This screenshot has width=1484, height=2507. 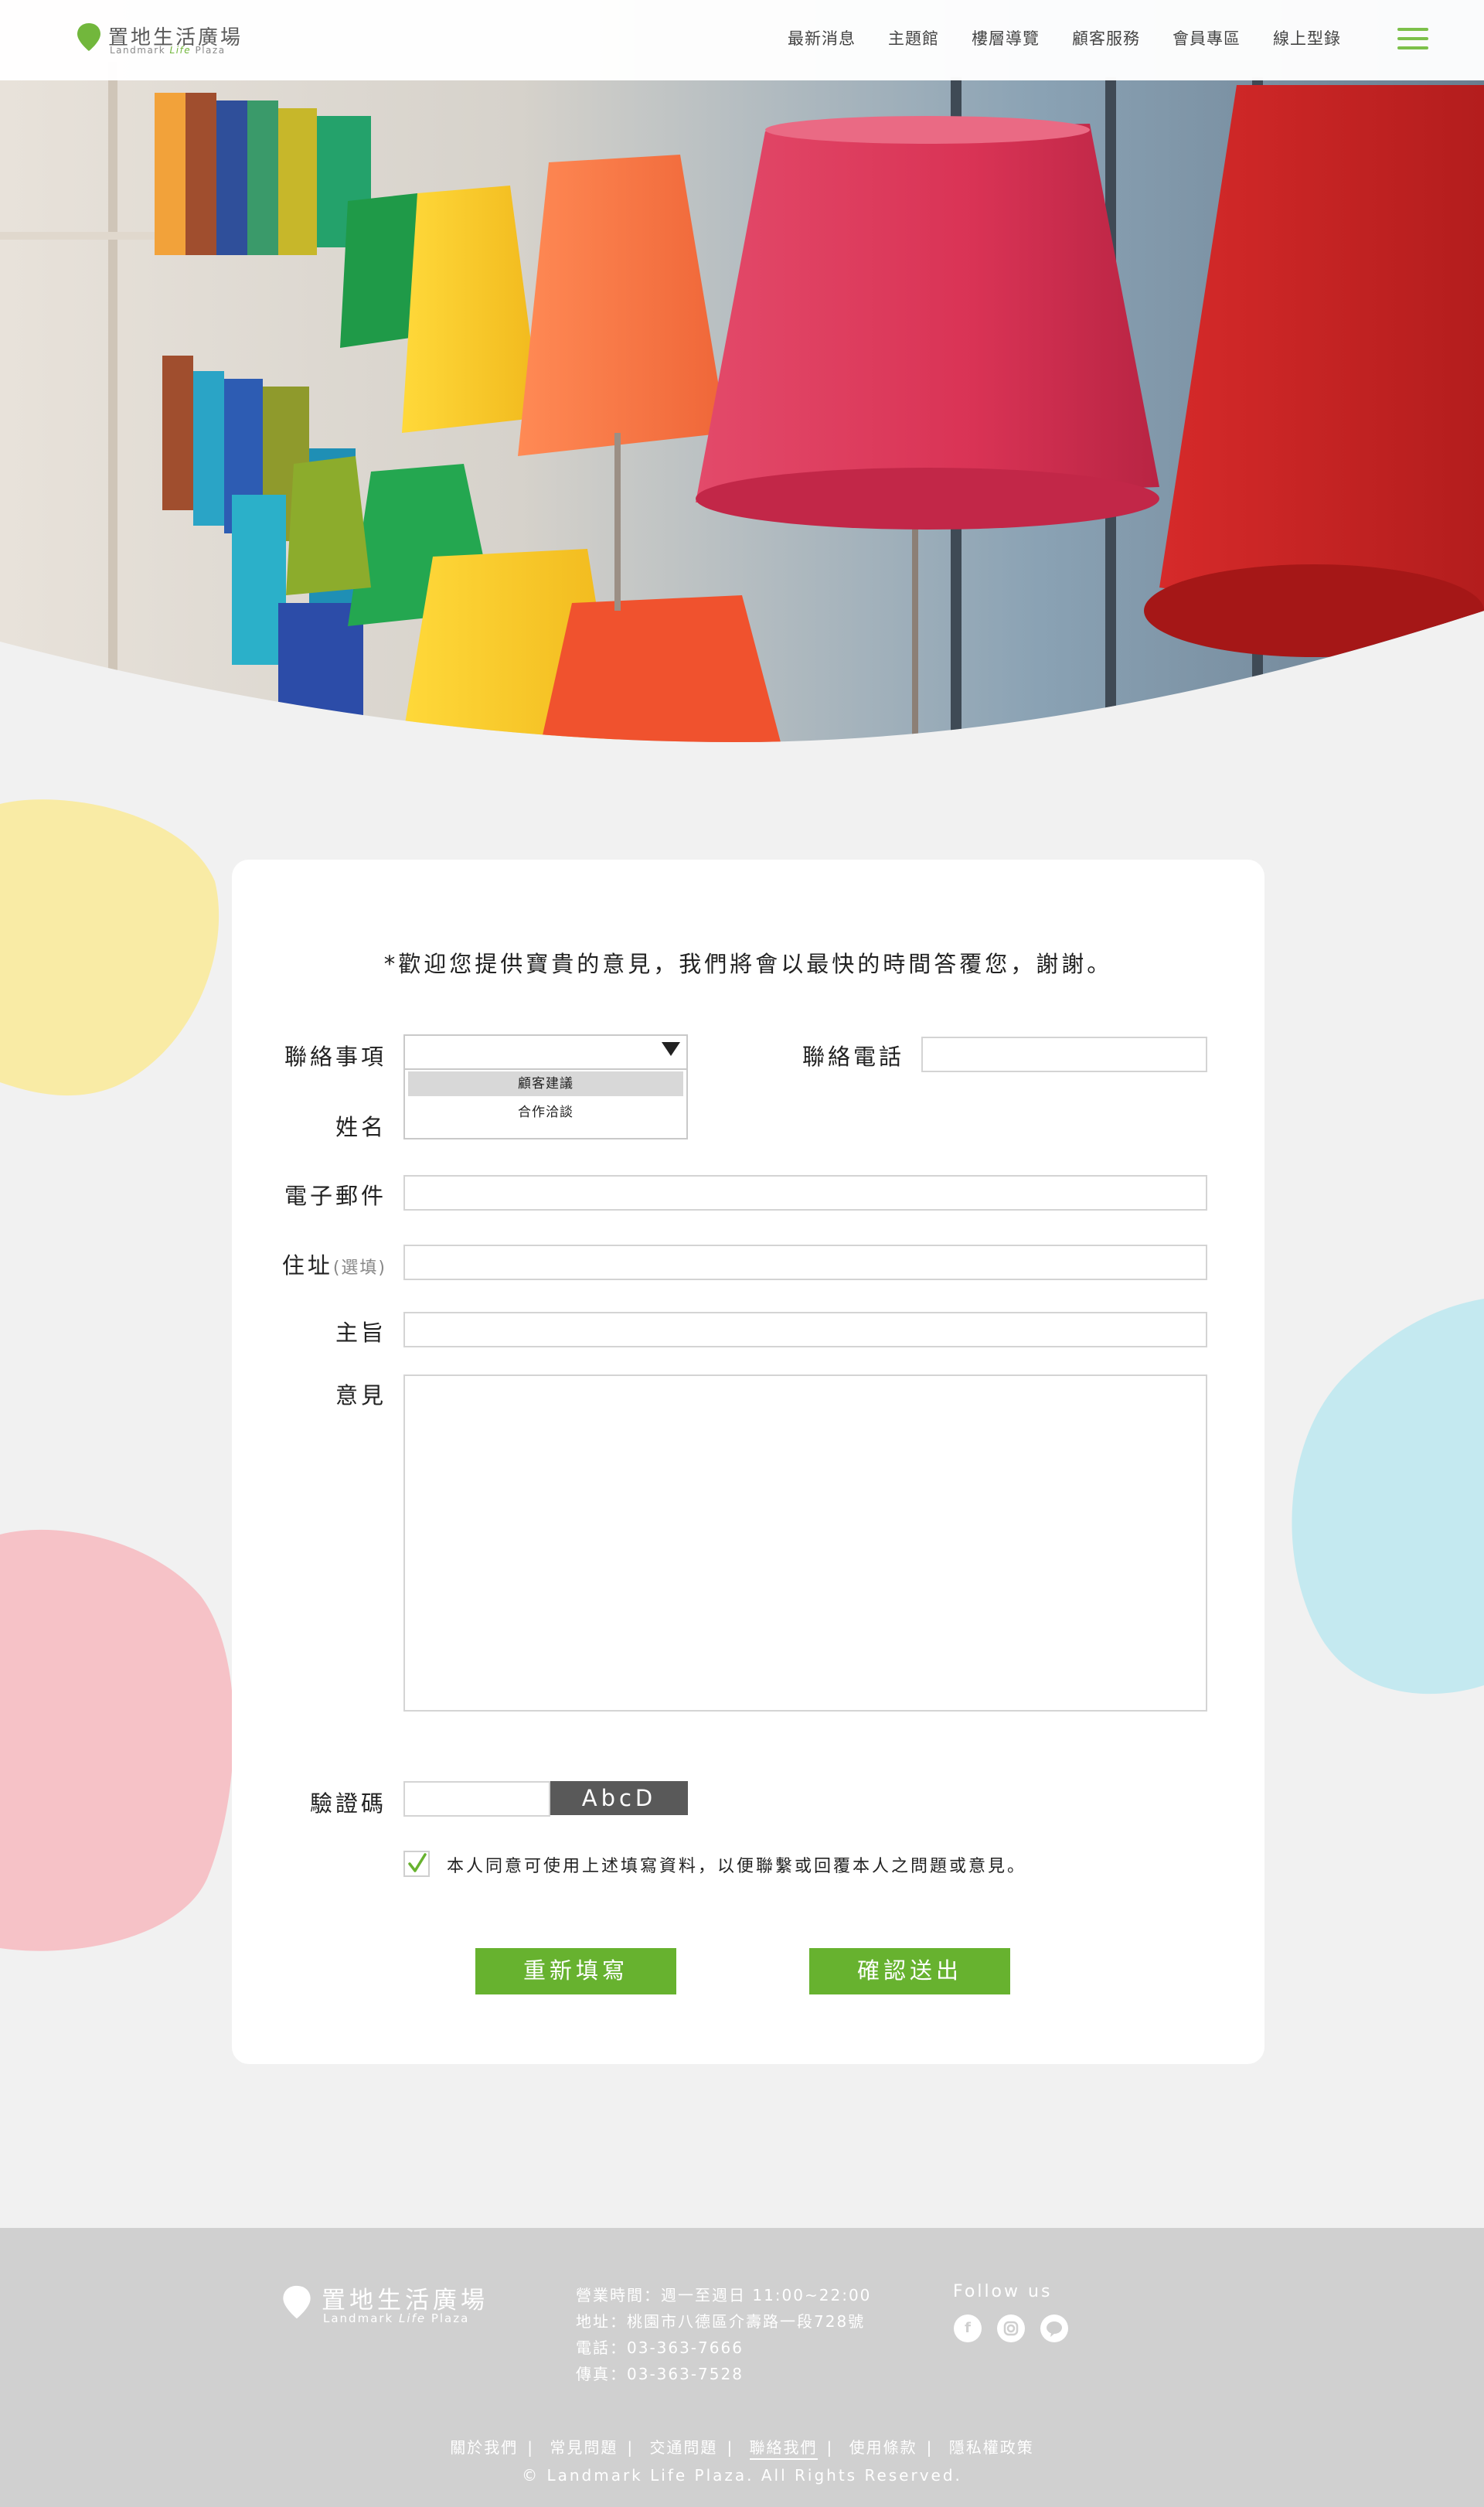 What do you see at coordinates (396, 2318) in the screenshot?
I see `footer-logo-subtitle: Landmark Life Plaza` at bounding box center [396, 2318].